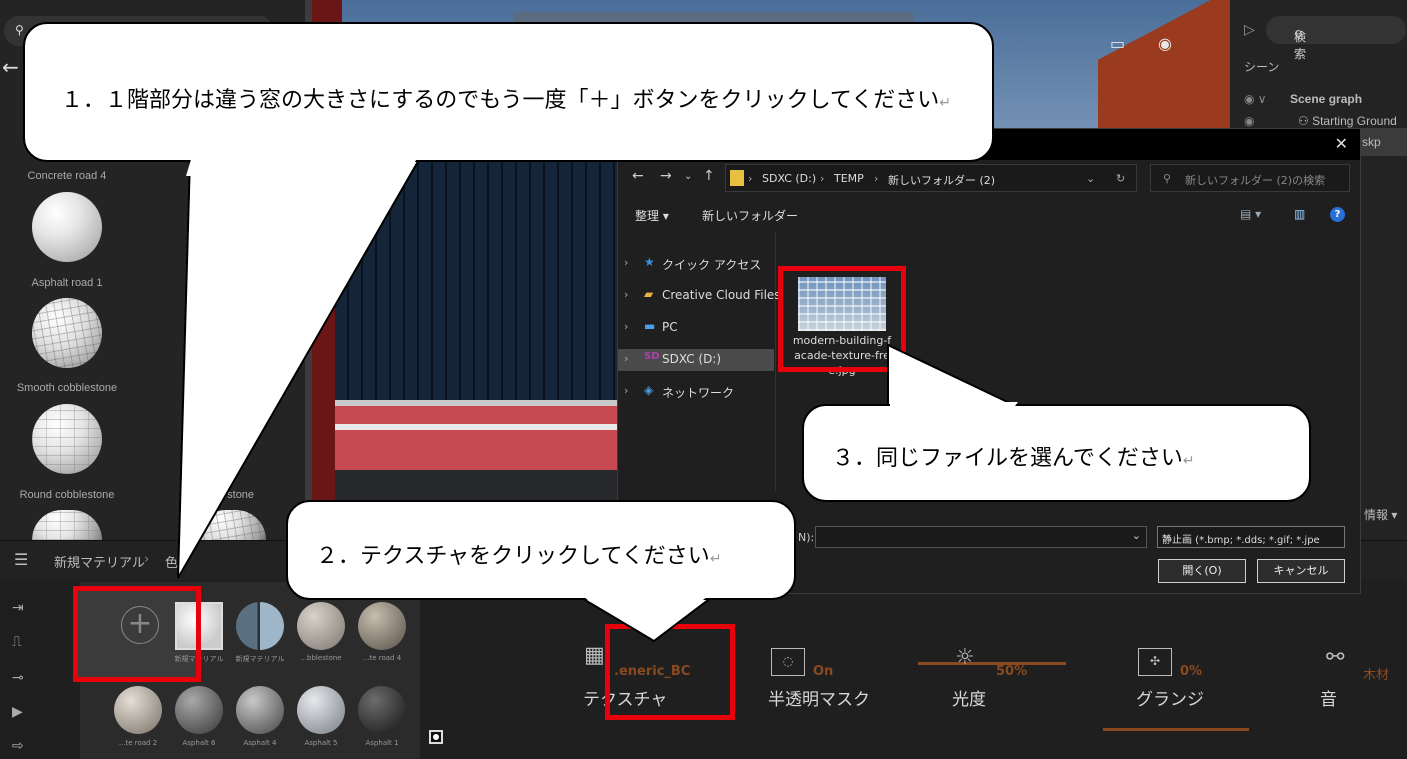  I want to click on mask-icon: ◌, so click(788, 662).